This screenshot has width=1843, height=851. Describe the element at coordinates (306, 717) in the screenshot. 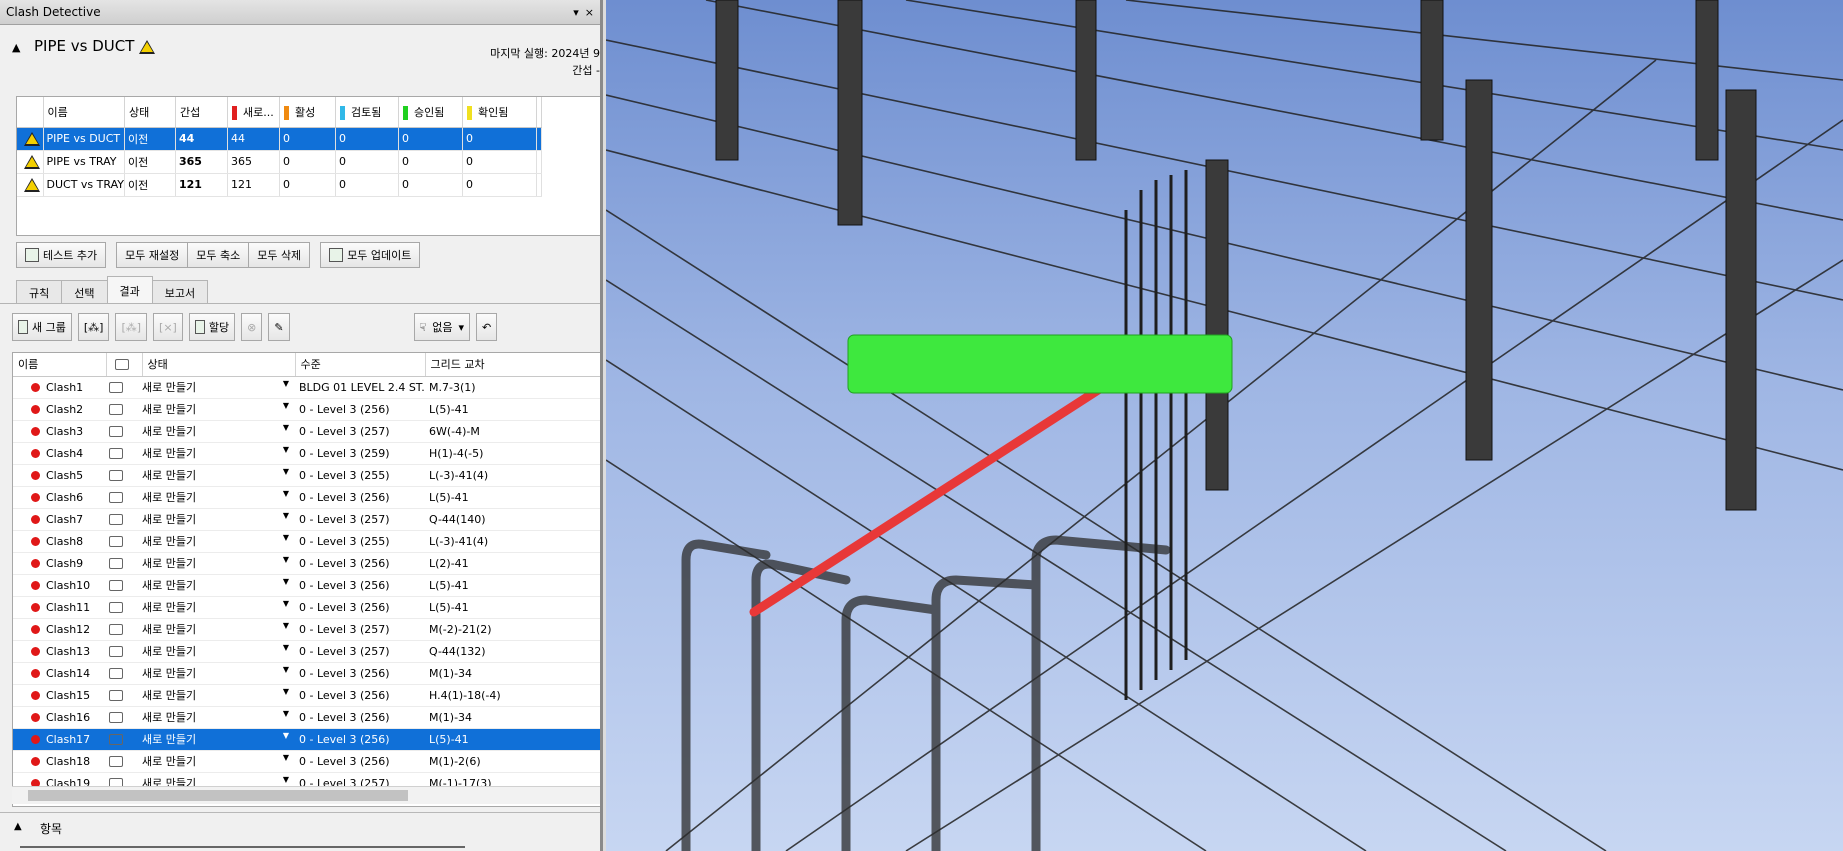

I see `clash-row: Clash16 새로 만들기 ▼ 0 - Level 3 (256) M(1)-34` at that location.